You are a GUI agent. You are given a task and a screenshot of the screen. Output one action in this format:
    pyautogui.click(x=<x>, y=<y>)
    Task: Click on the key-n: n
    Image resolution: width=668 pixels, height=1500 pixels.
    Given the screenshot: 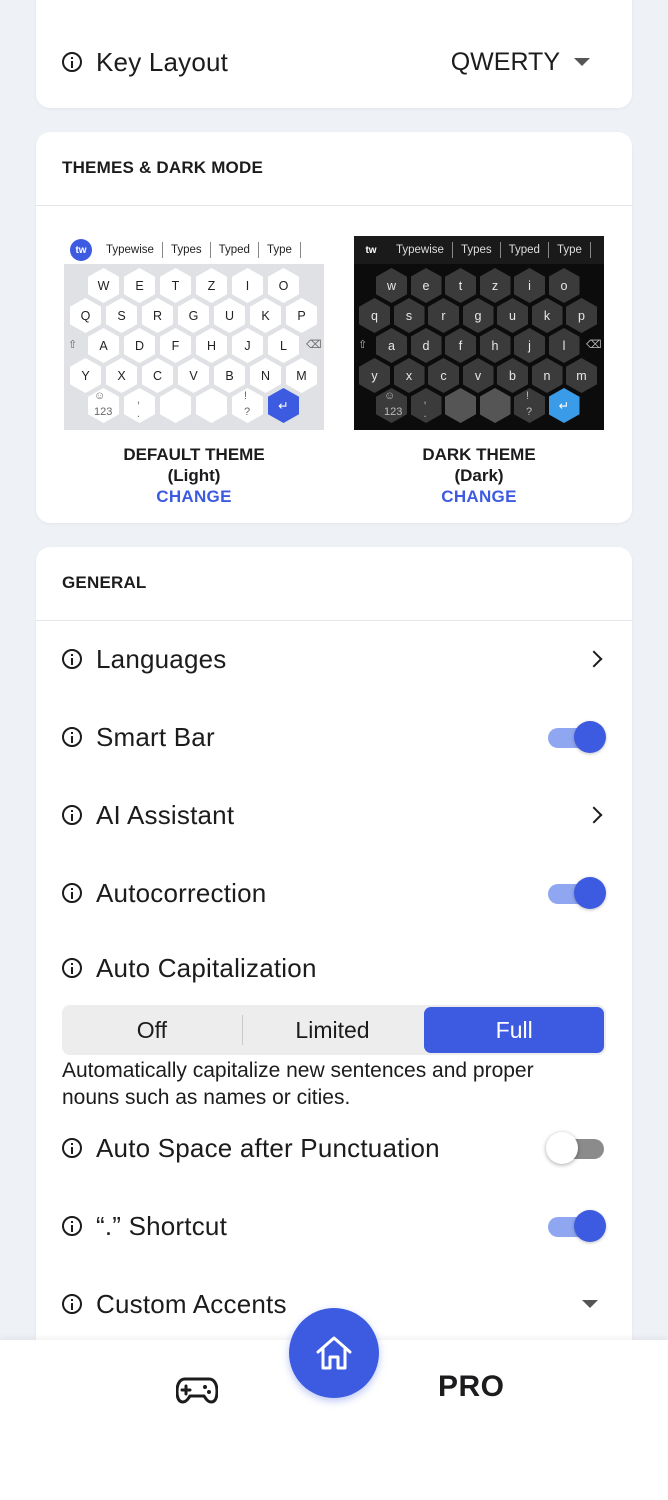 What is the action you would take?
    pyautogui.click(x=547, y=375)
    